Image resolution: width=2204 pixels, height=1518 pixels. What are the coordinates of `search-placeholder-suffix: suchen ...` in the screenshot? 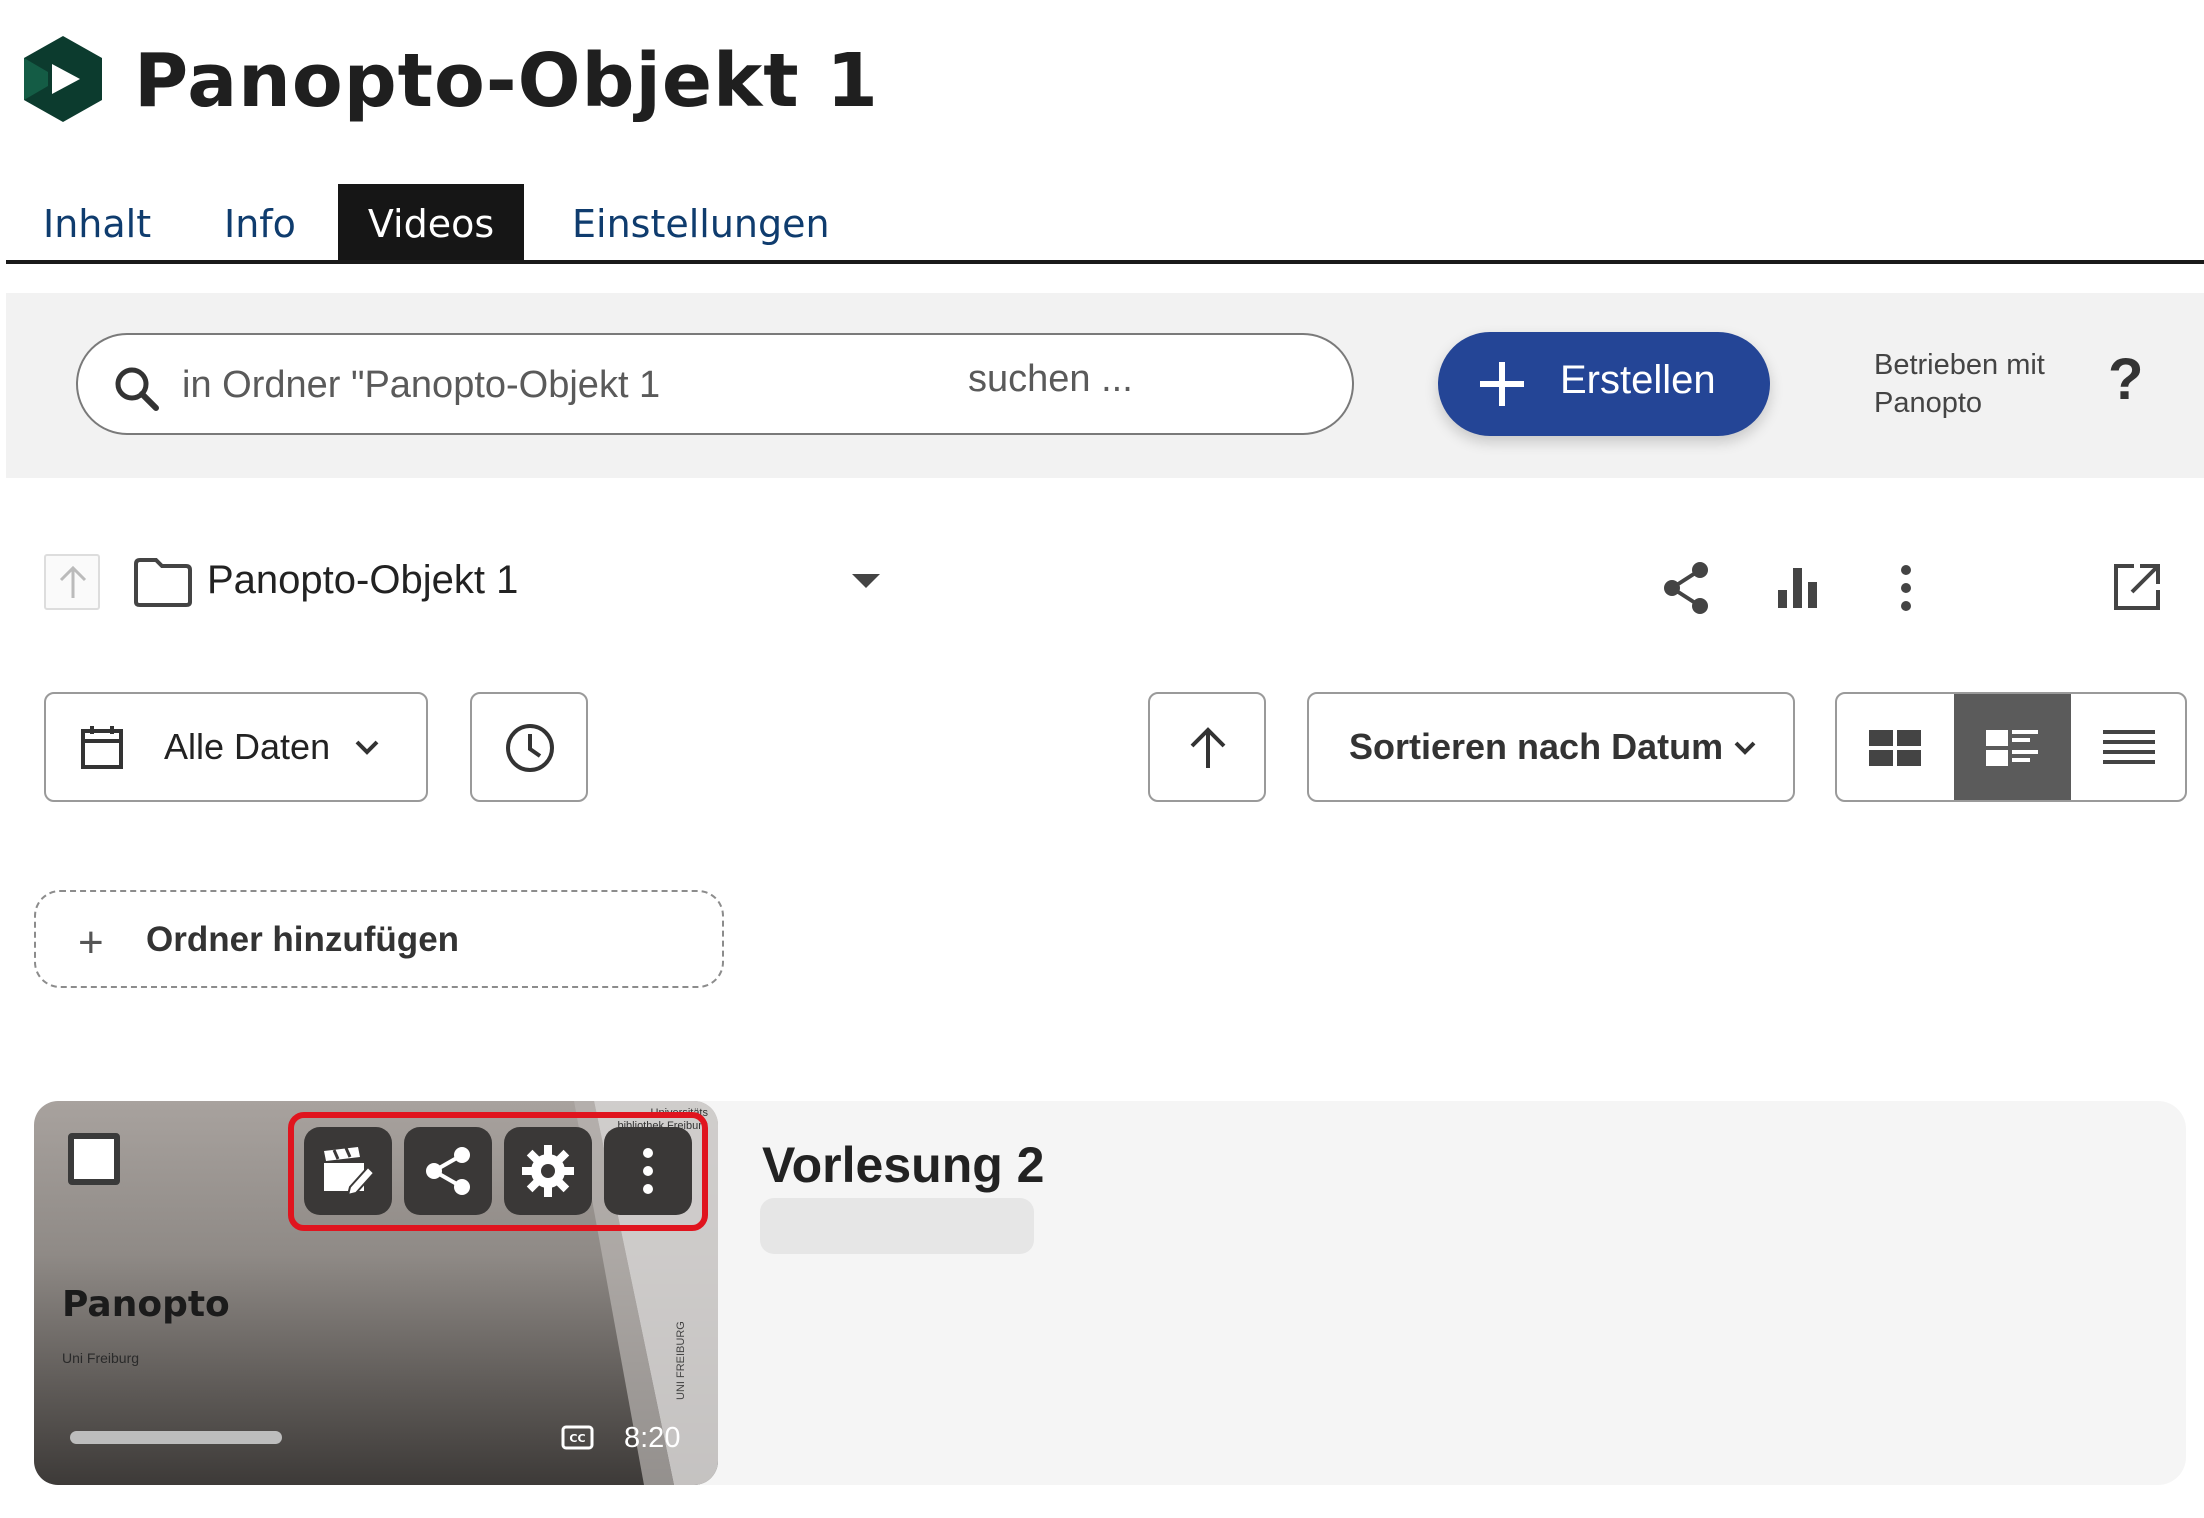 It's located at (1050, 379).